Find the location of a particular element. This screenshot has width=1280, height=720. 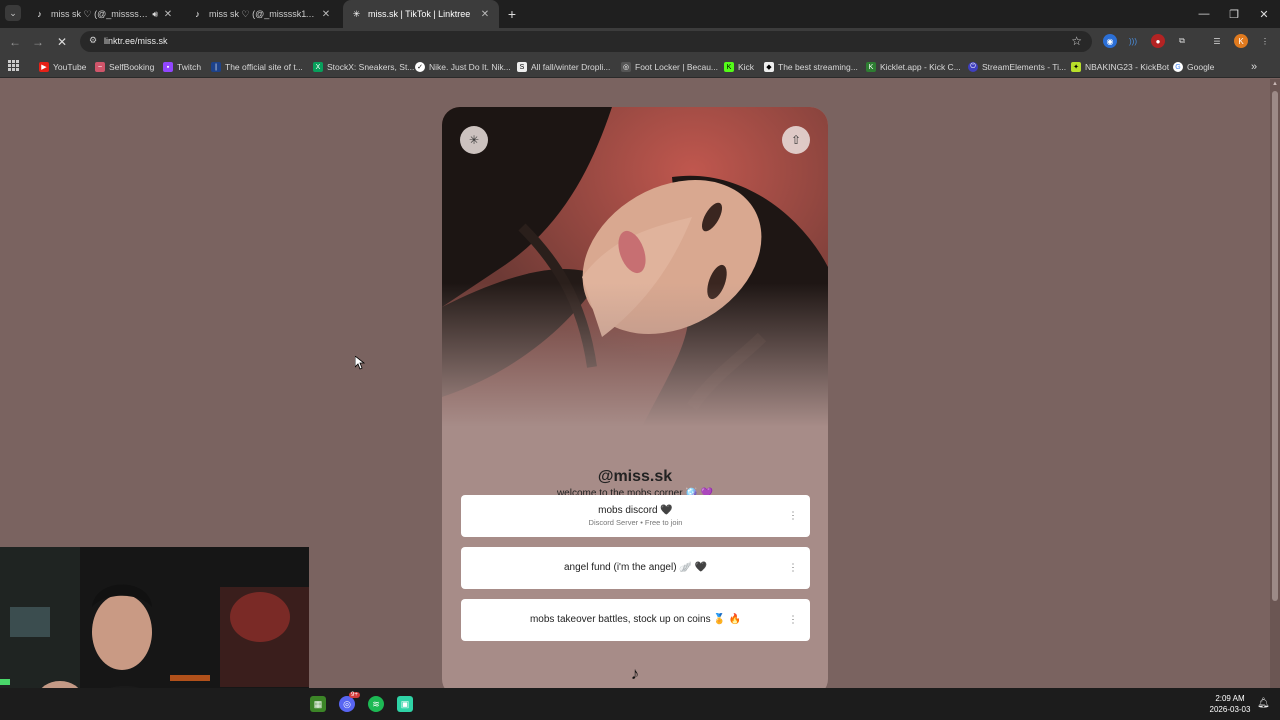

reading-list-icon: ☰ is located at coordinates (1217, 41).